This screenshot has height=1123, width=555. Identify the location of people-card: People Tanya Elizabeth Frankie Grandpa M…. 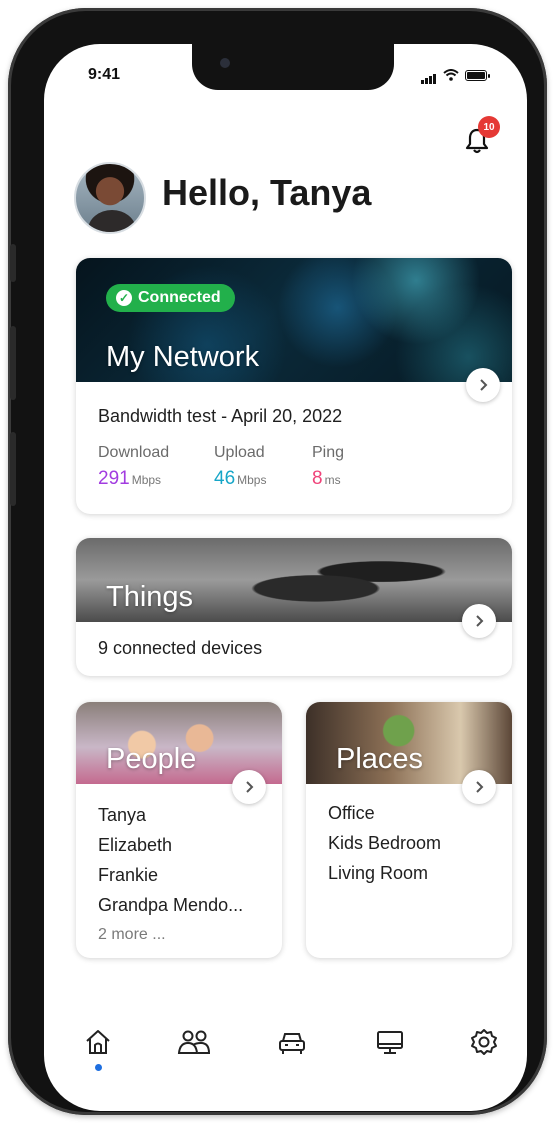
(179, 830).